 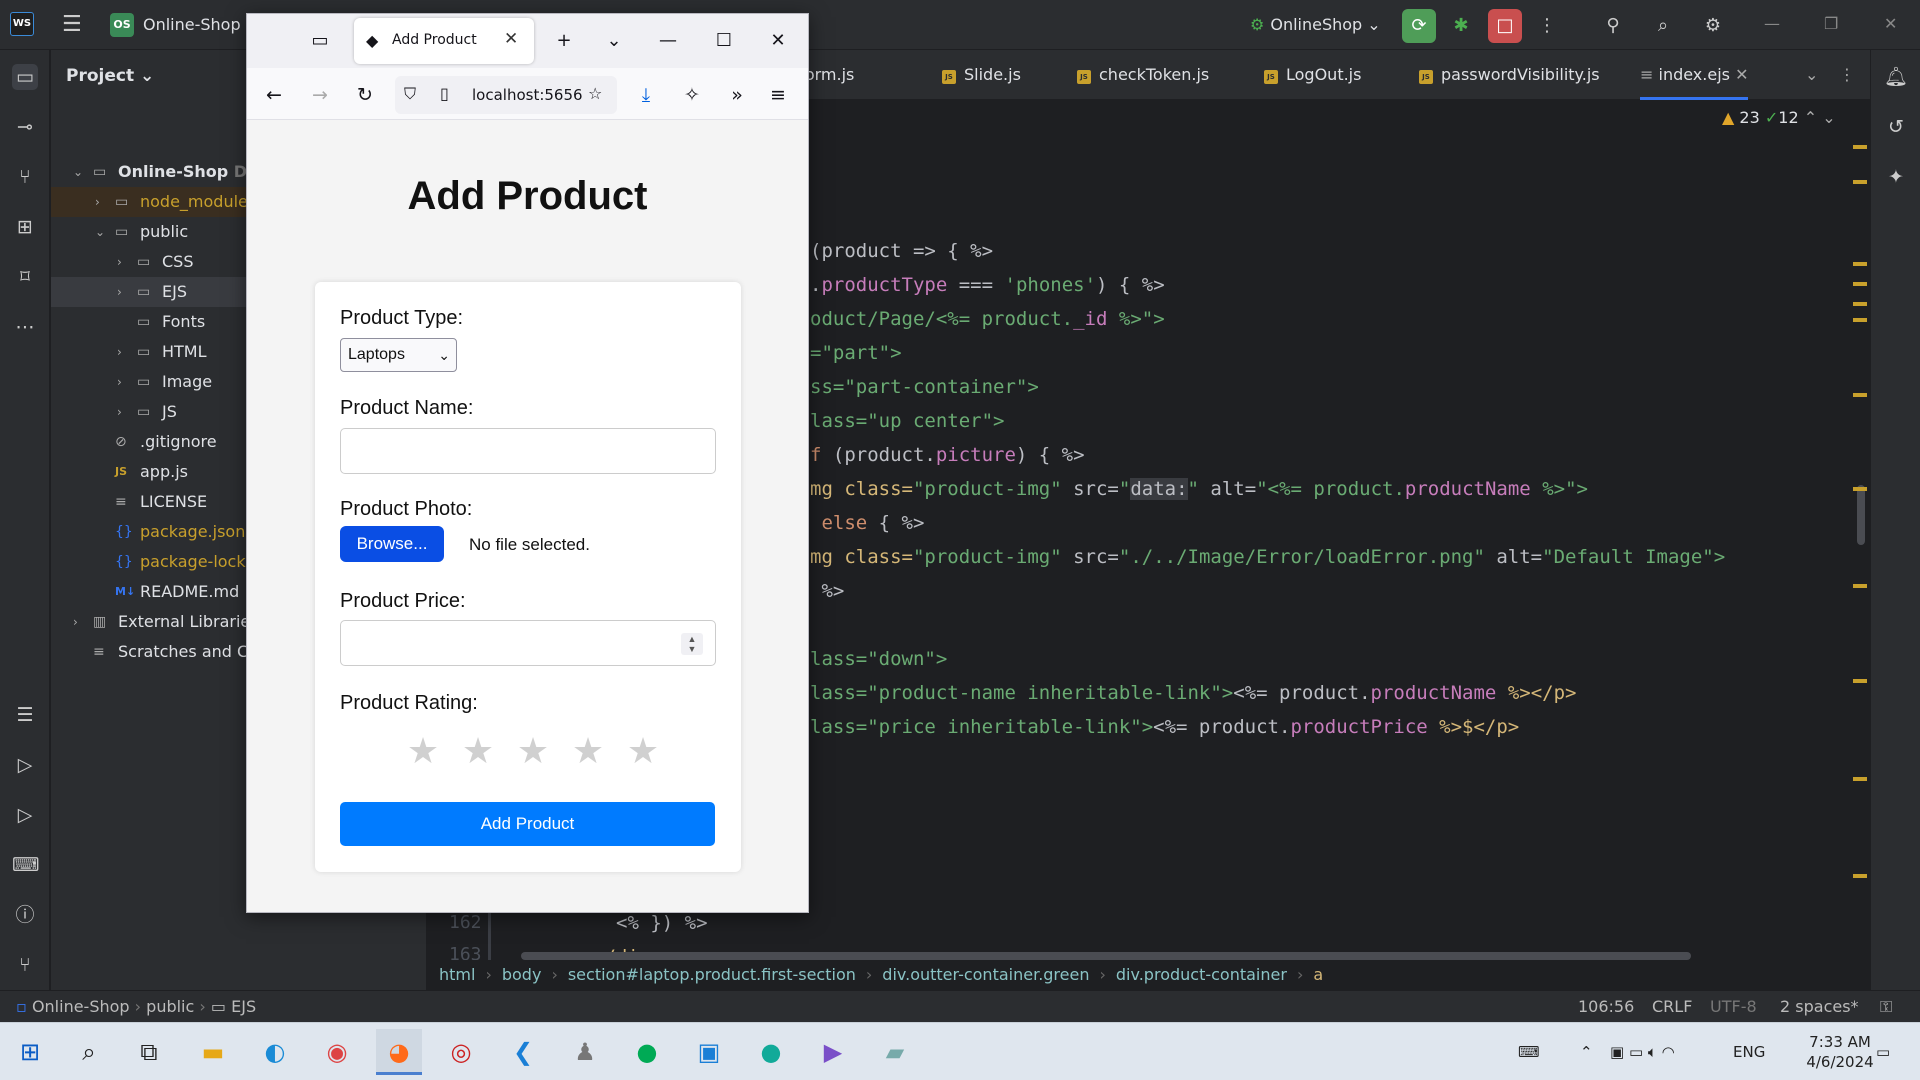 I want to click on project-folder-icon: ▭, so click(x=25, y=77).